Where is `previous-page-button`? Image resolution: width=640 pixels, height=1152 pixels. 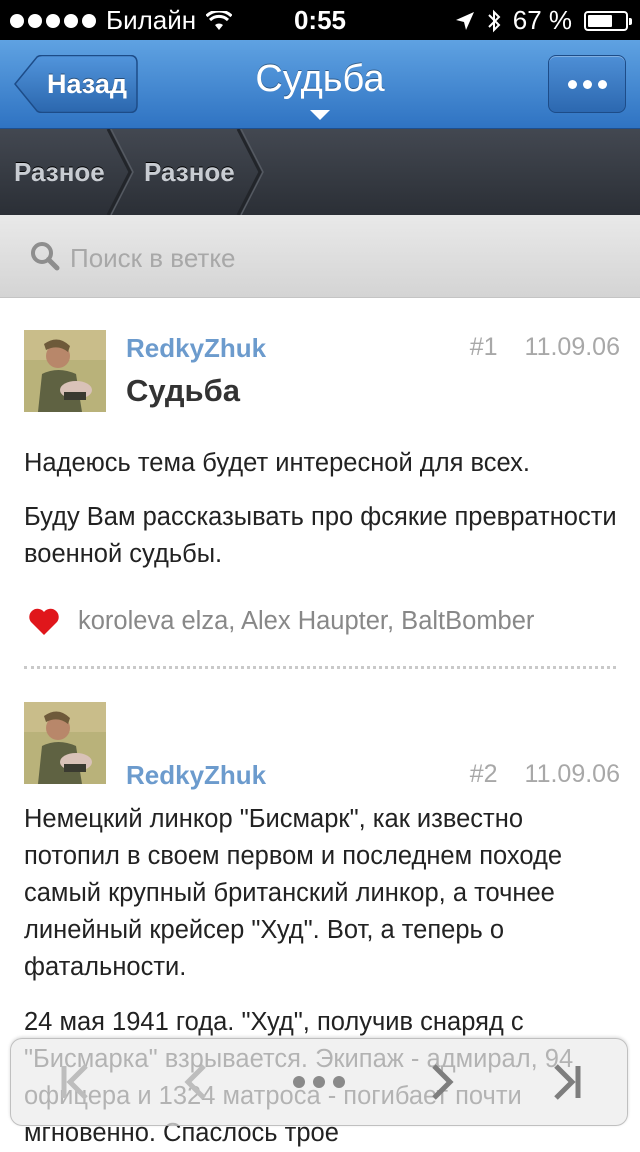 previous-page-button is located at coordinates (196, 1082).